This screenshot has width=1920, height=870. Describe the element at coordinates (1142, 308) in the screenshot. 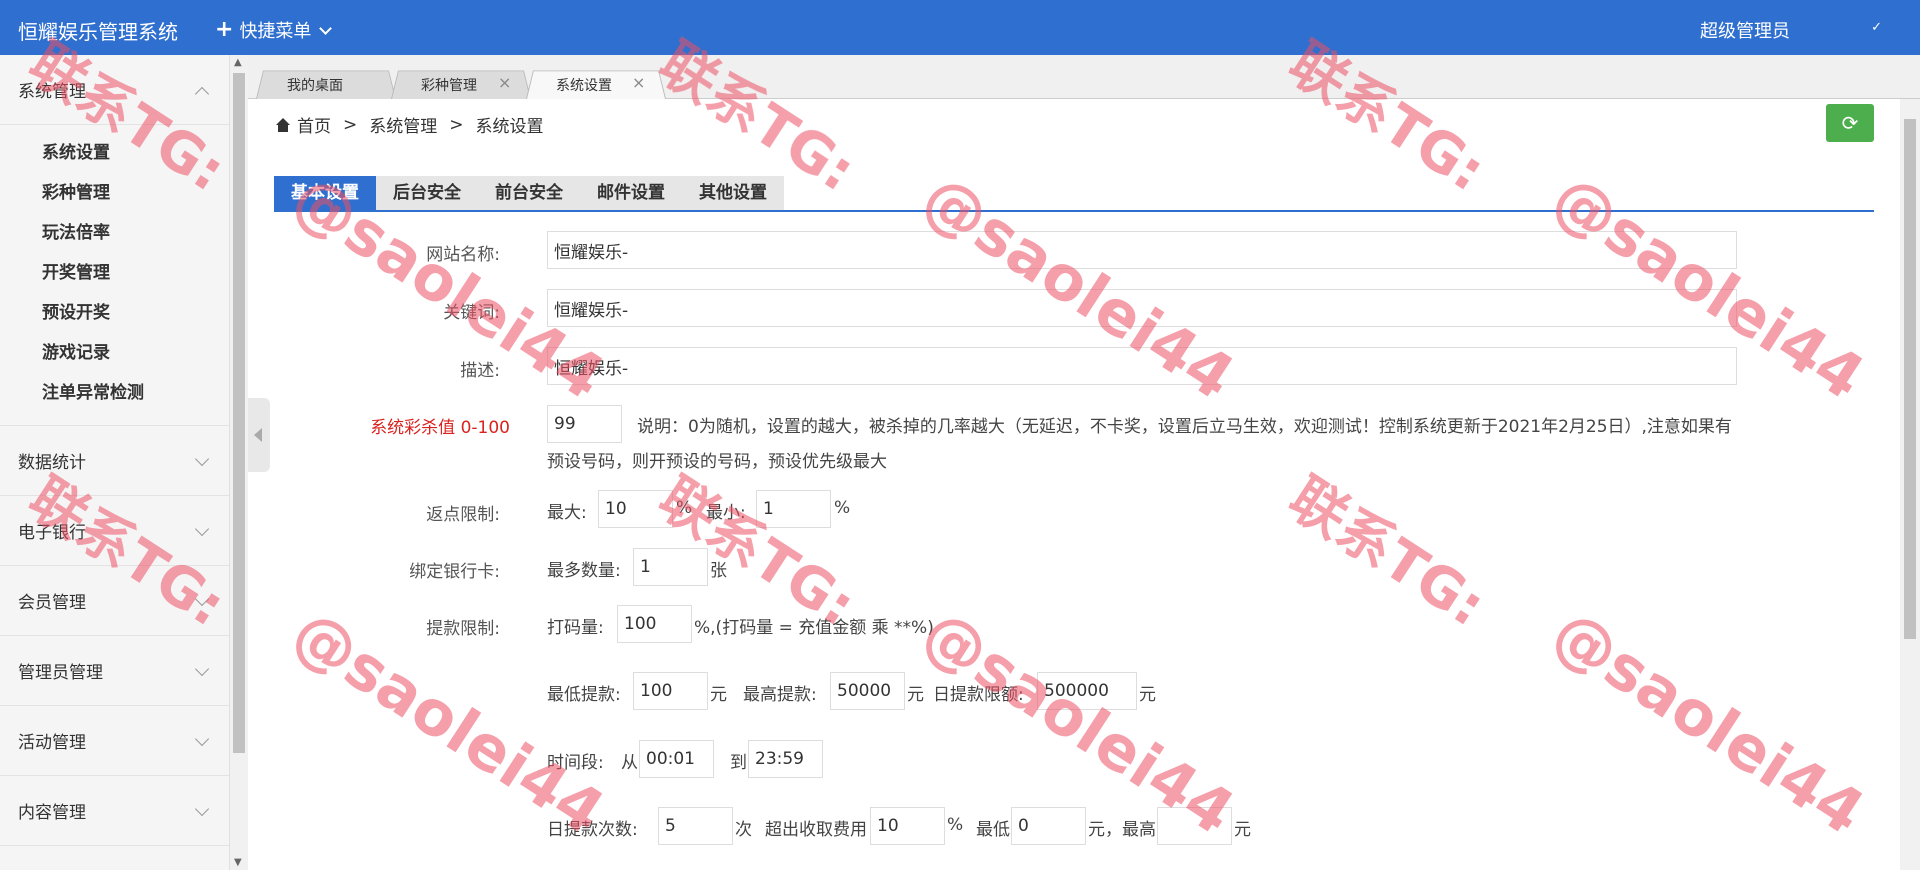

I see `keywords-input` at that location.